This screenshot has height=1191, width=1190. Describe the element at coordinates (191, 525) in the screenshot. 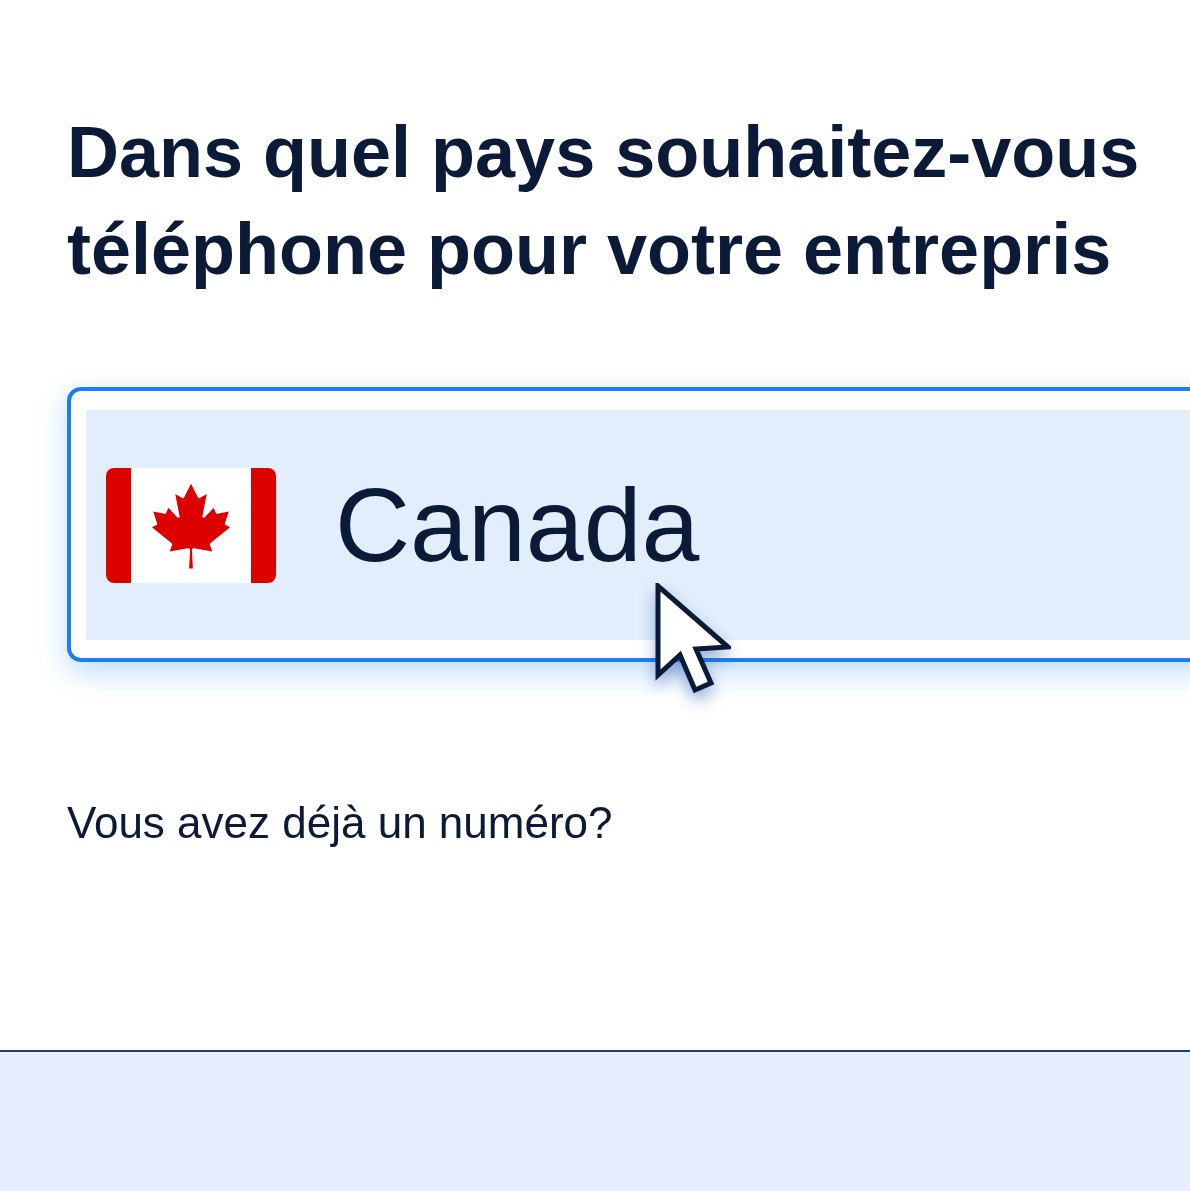

I see `flag-icon` at that location.